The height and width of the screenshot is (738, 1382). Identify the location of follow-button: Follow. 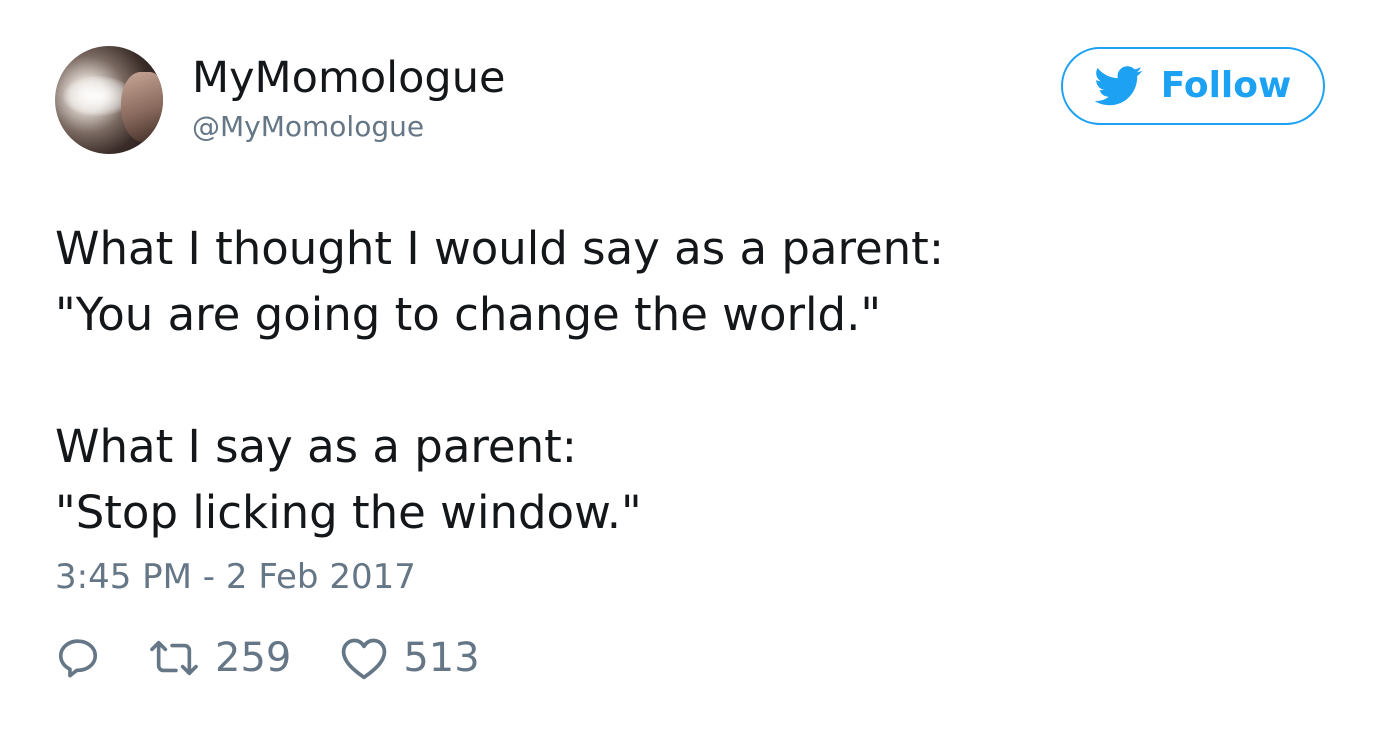
(1193, 86).